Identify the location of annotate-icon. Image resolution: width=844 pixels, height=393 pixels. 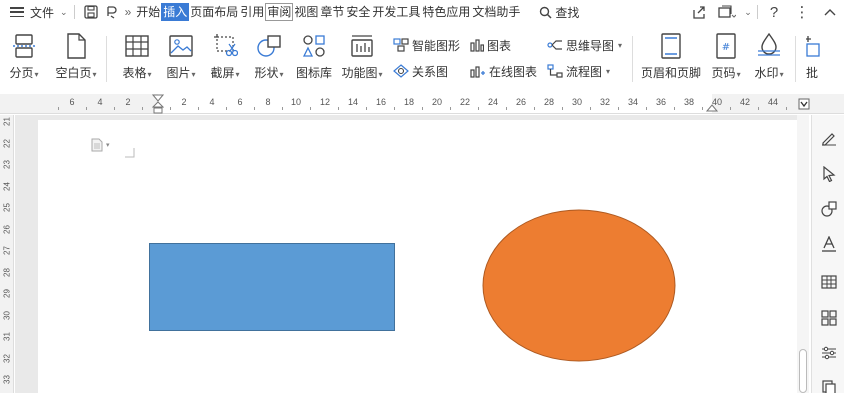
(812, 46).